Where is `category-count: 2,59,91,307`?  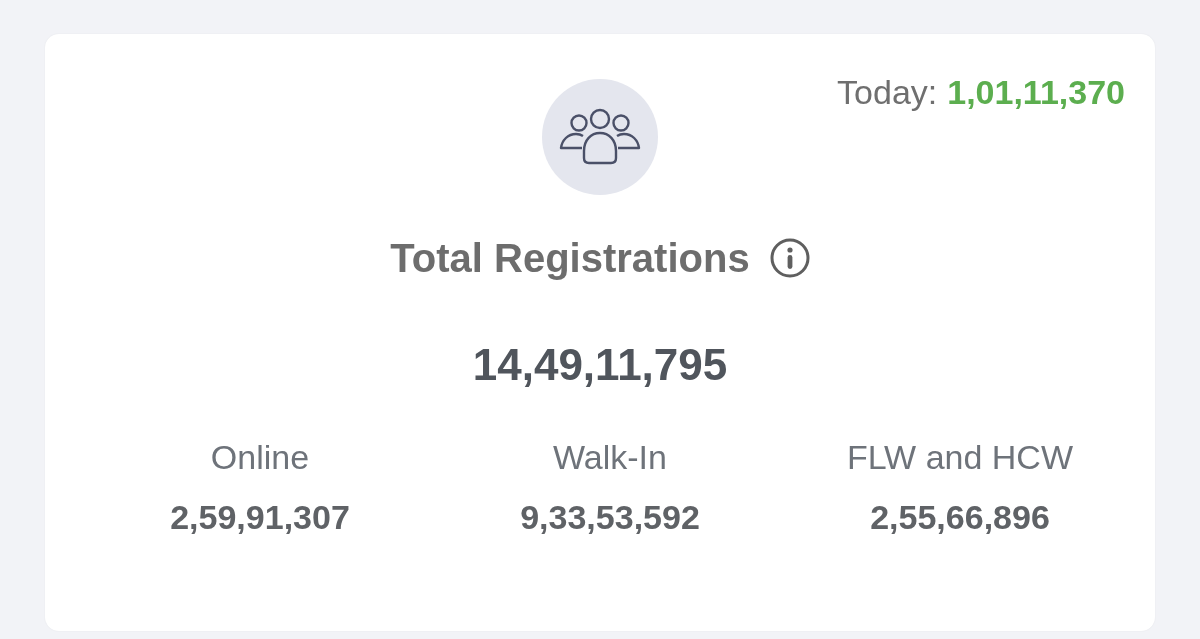 category-count: 2,59,91,307 is located at coordinates (260, 517).